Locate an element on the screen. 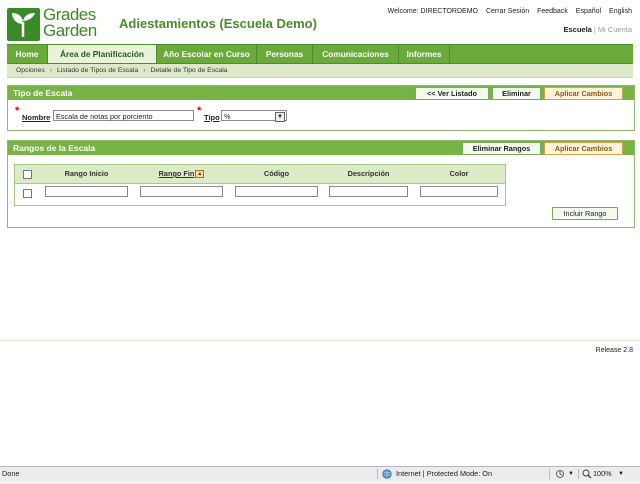 Image resolution: width=640 pixels, height=484 pixels. tab-people: Personas is located at coordinates (285, 54).